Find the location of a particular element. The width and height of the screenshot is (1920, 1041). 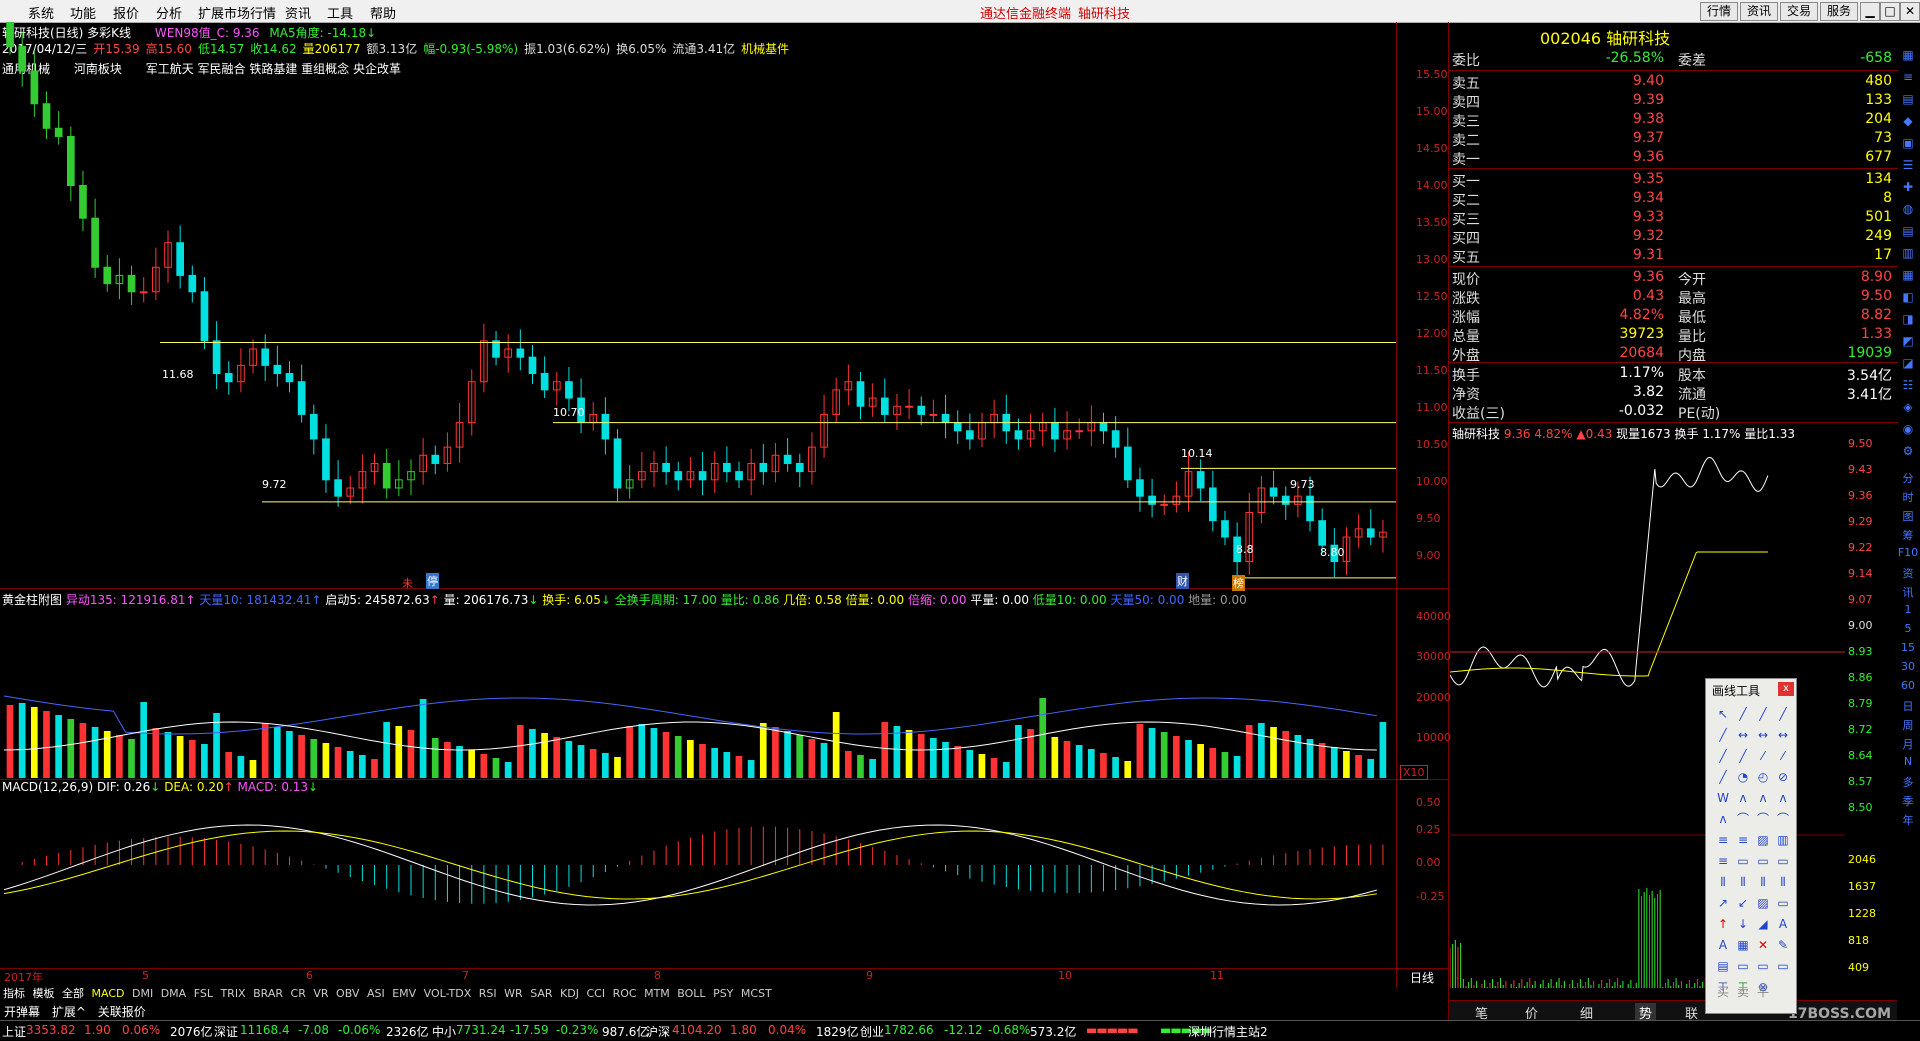

drawing-tool-icon: ▤ is located at coordinates (1723, 966).